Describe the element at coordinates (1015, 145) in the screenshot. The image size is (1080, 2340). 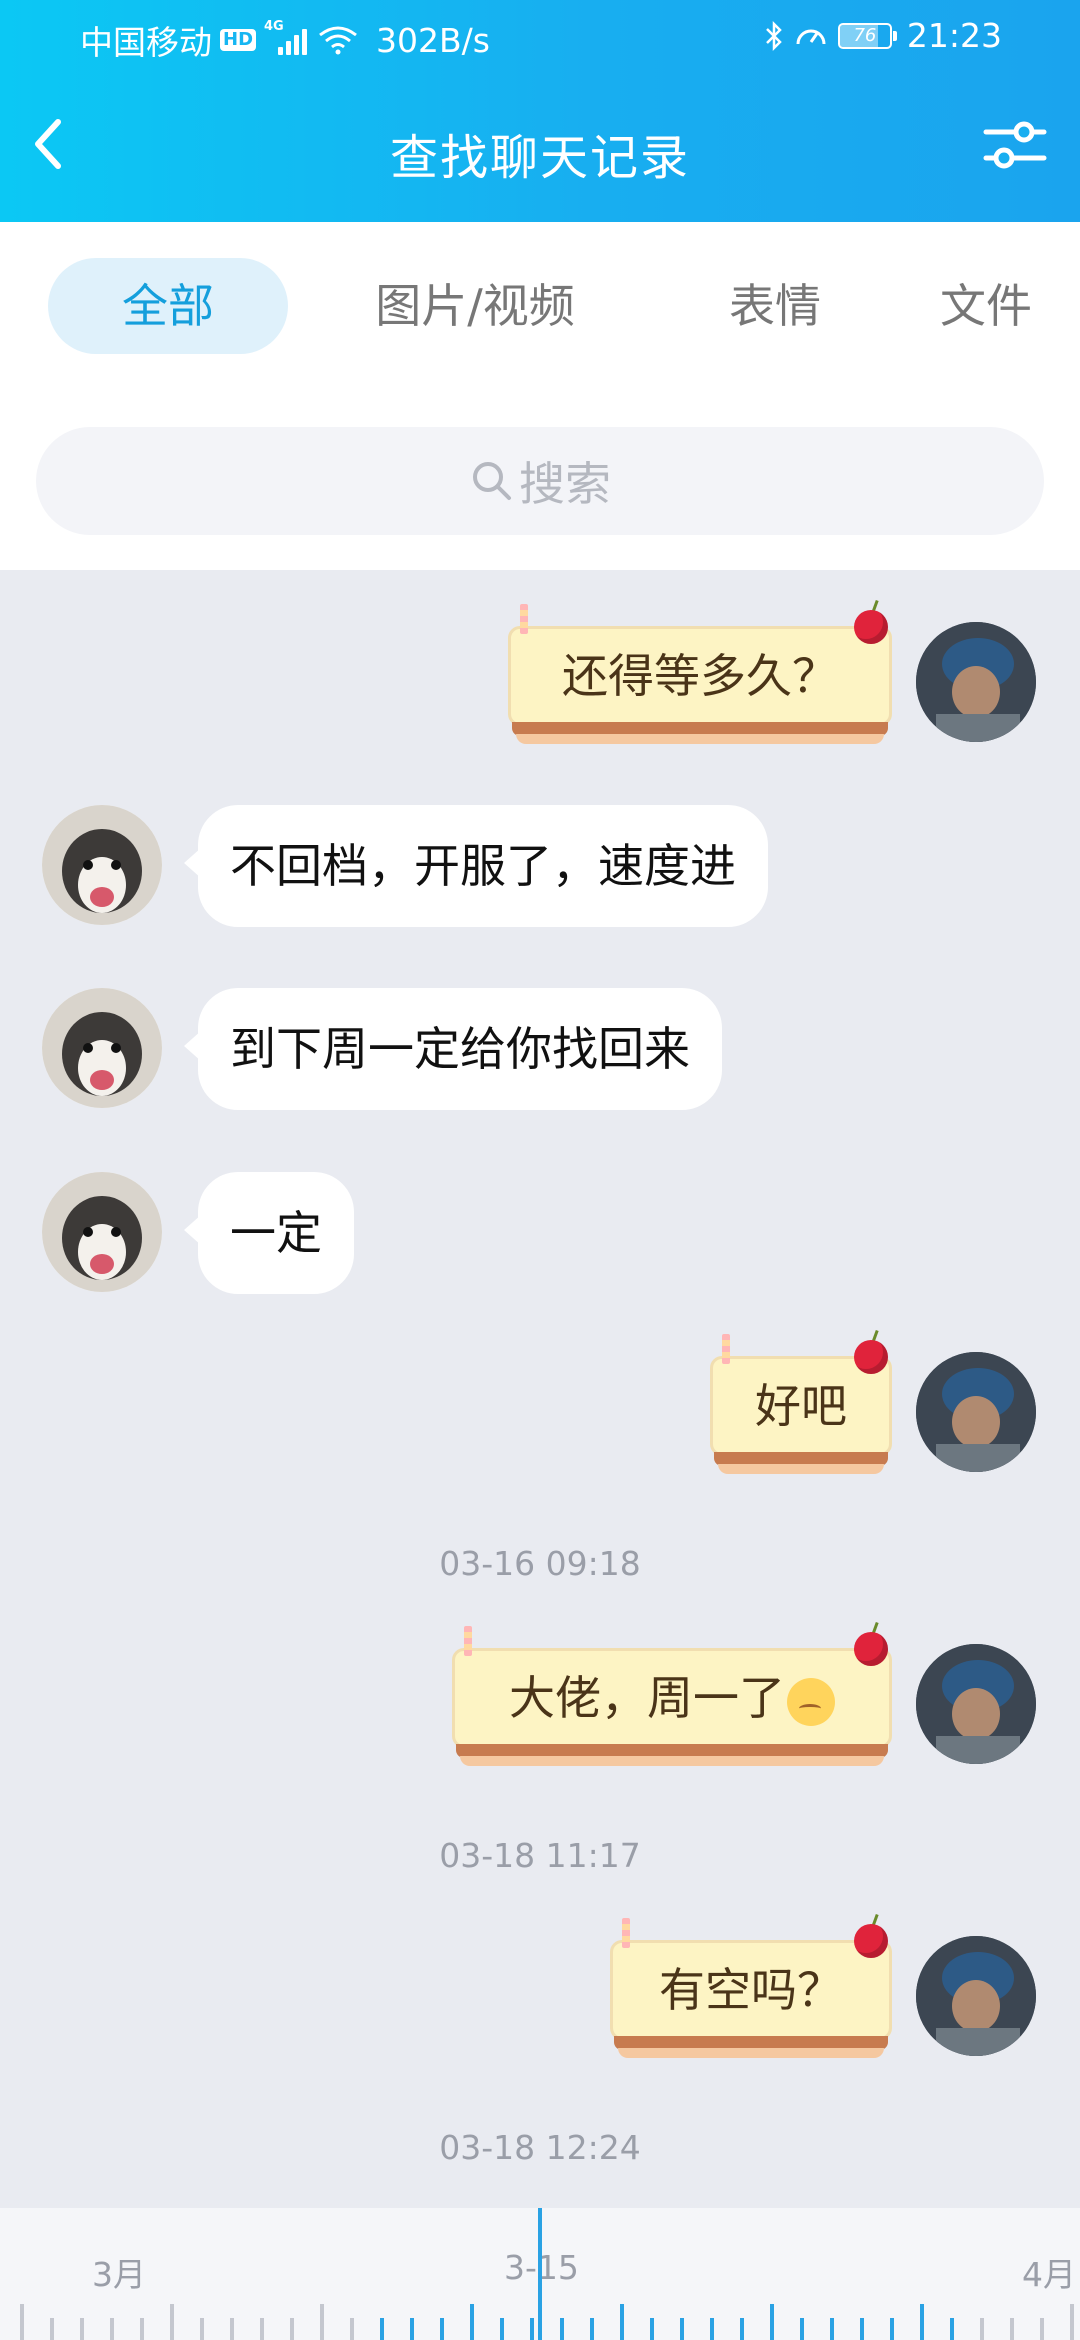
I see `sliders-icon` at that location.